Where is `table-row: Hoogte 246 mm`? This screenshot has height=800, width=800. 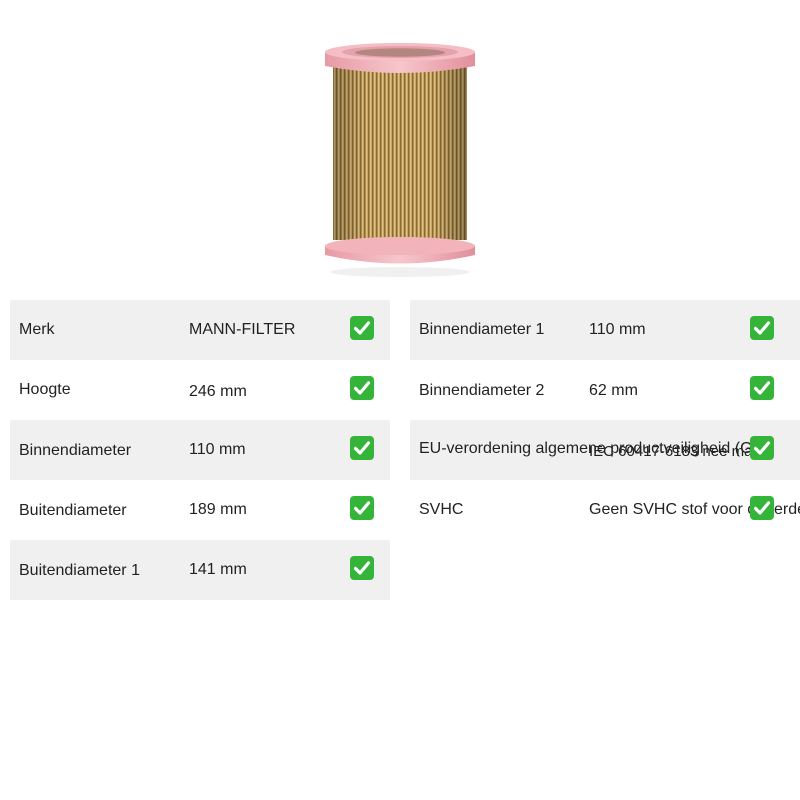 table-row: Hoogte 246 mm is located at coordinates (200, 390).